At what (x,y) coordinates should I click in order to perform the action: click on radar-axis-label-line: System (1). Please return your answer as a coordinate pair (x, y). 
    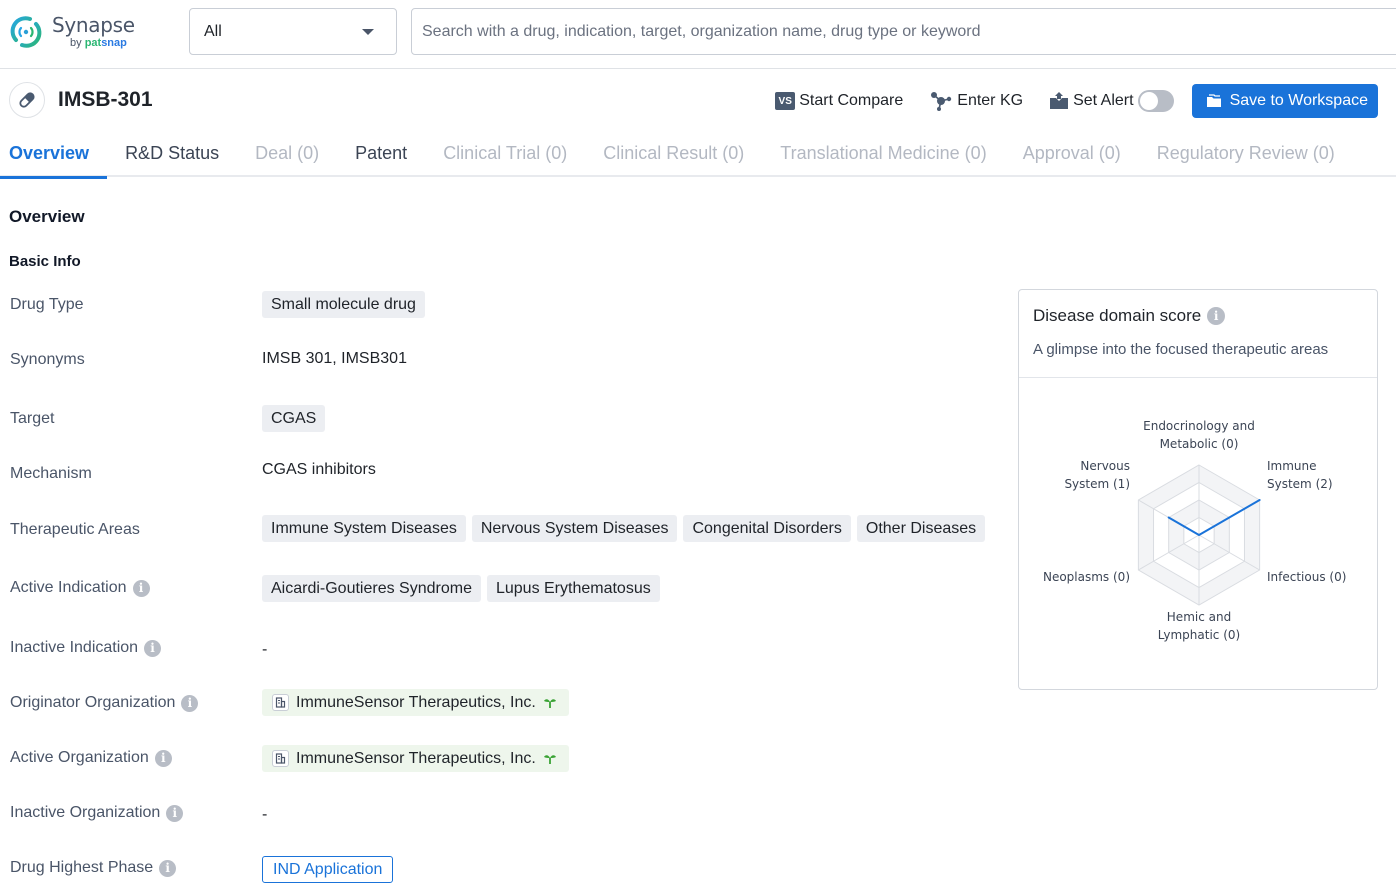
    Looking at the image, I should click on (1097, 484).